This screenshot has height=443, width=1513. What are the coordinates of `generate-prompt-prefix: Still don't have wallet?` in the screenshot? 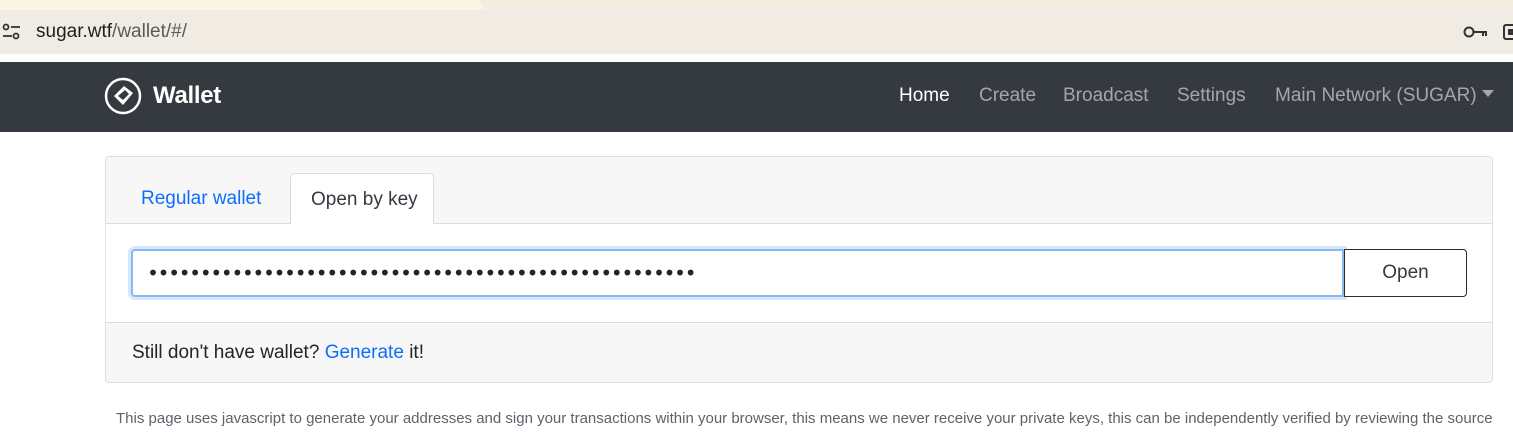 It's located at (226, 352).